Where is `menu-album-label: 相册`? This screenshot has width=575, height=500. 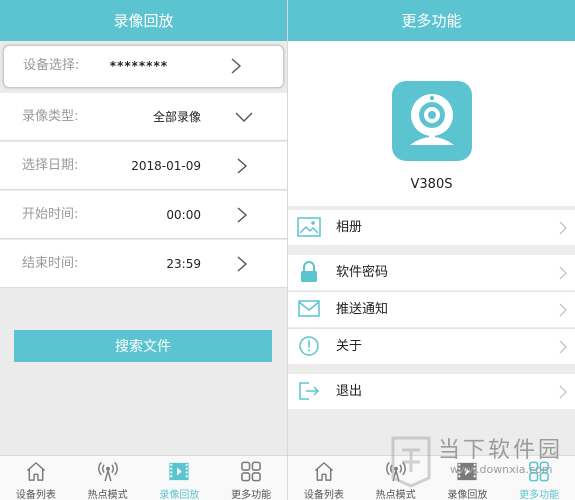
menu-album-label: 相册 is located at coordinates (349, 227).